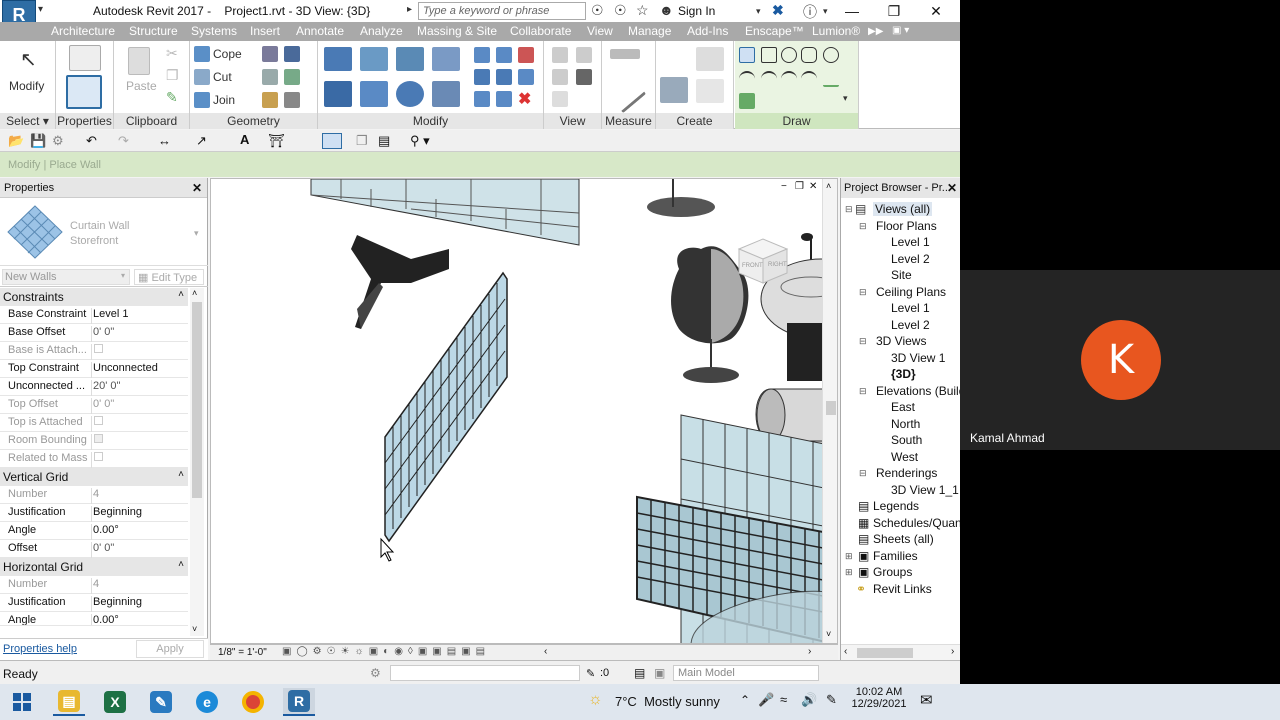  I want to click on favorites-star-icon: ☆, so click(642, 10).